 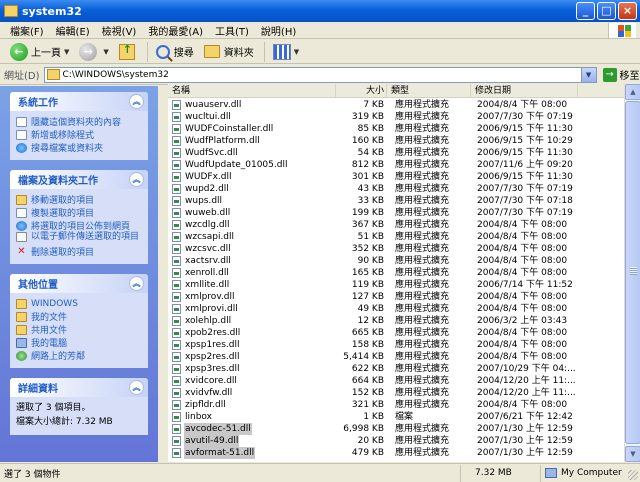 What do you see at coordinates (627, 11) in the screenshot?
I see `close-button: ×` at bounding box center [627, 11].